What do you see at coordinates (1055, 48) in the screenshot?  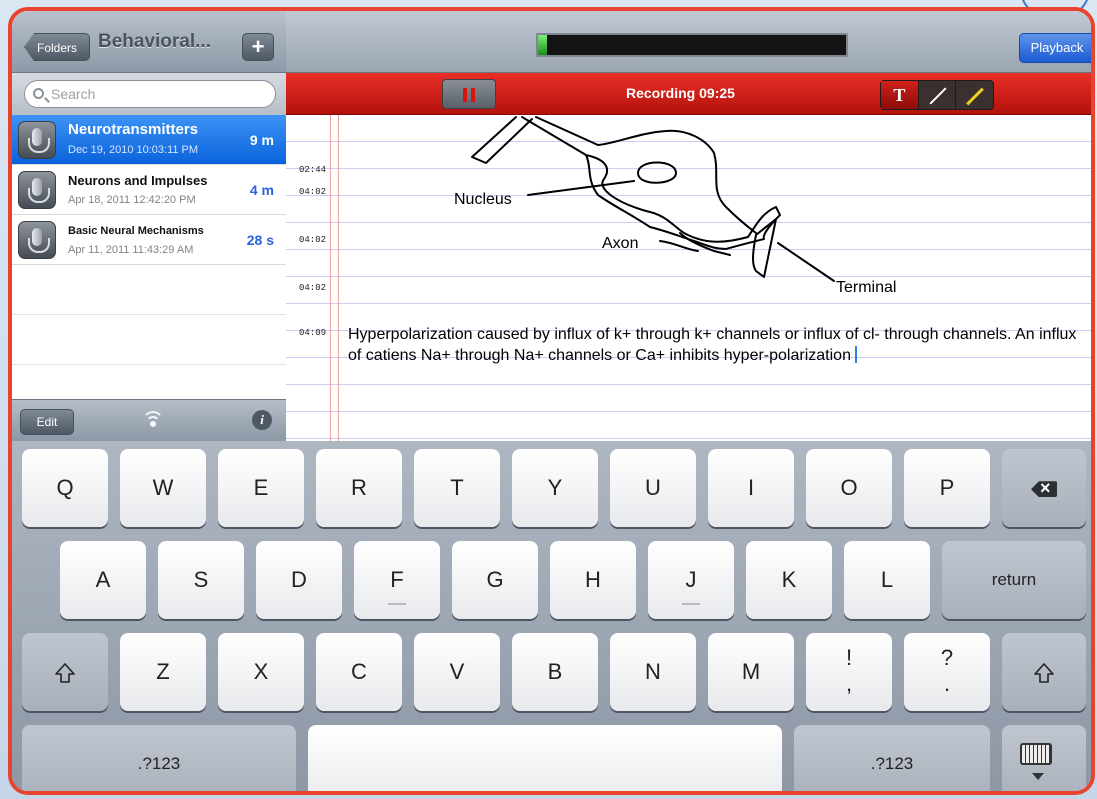 I see `playback-button: Playback` at bounding box center [1055, 48].